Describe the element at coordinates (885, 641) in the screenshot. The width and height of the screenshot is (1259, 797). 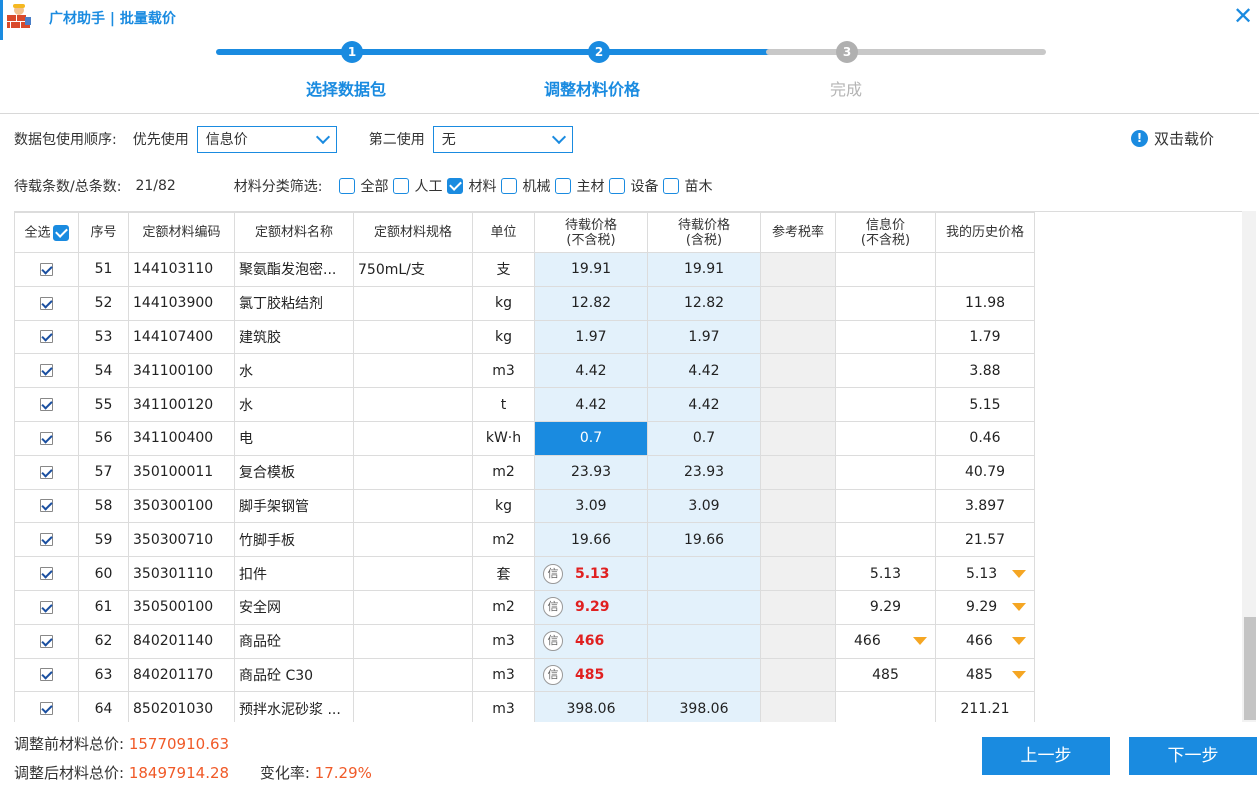
I see `info-price-cell: 466` at that location.